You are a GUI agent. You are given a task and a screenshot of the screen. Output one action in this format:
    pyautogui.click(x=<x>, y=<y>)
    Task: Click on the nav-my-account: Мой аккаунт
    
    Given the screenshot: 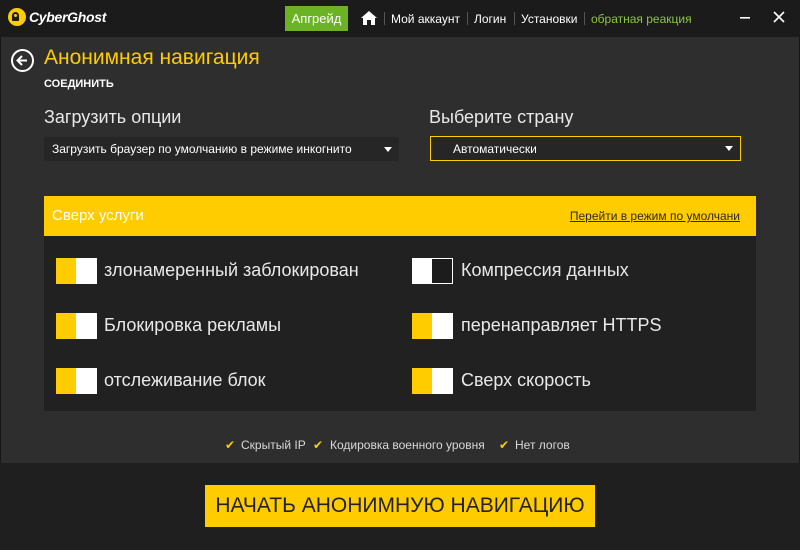 What is the action you would take?
    pyautogui.click(x=425, y=19)
    